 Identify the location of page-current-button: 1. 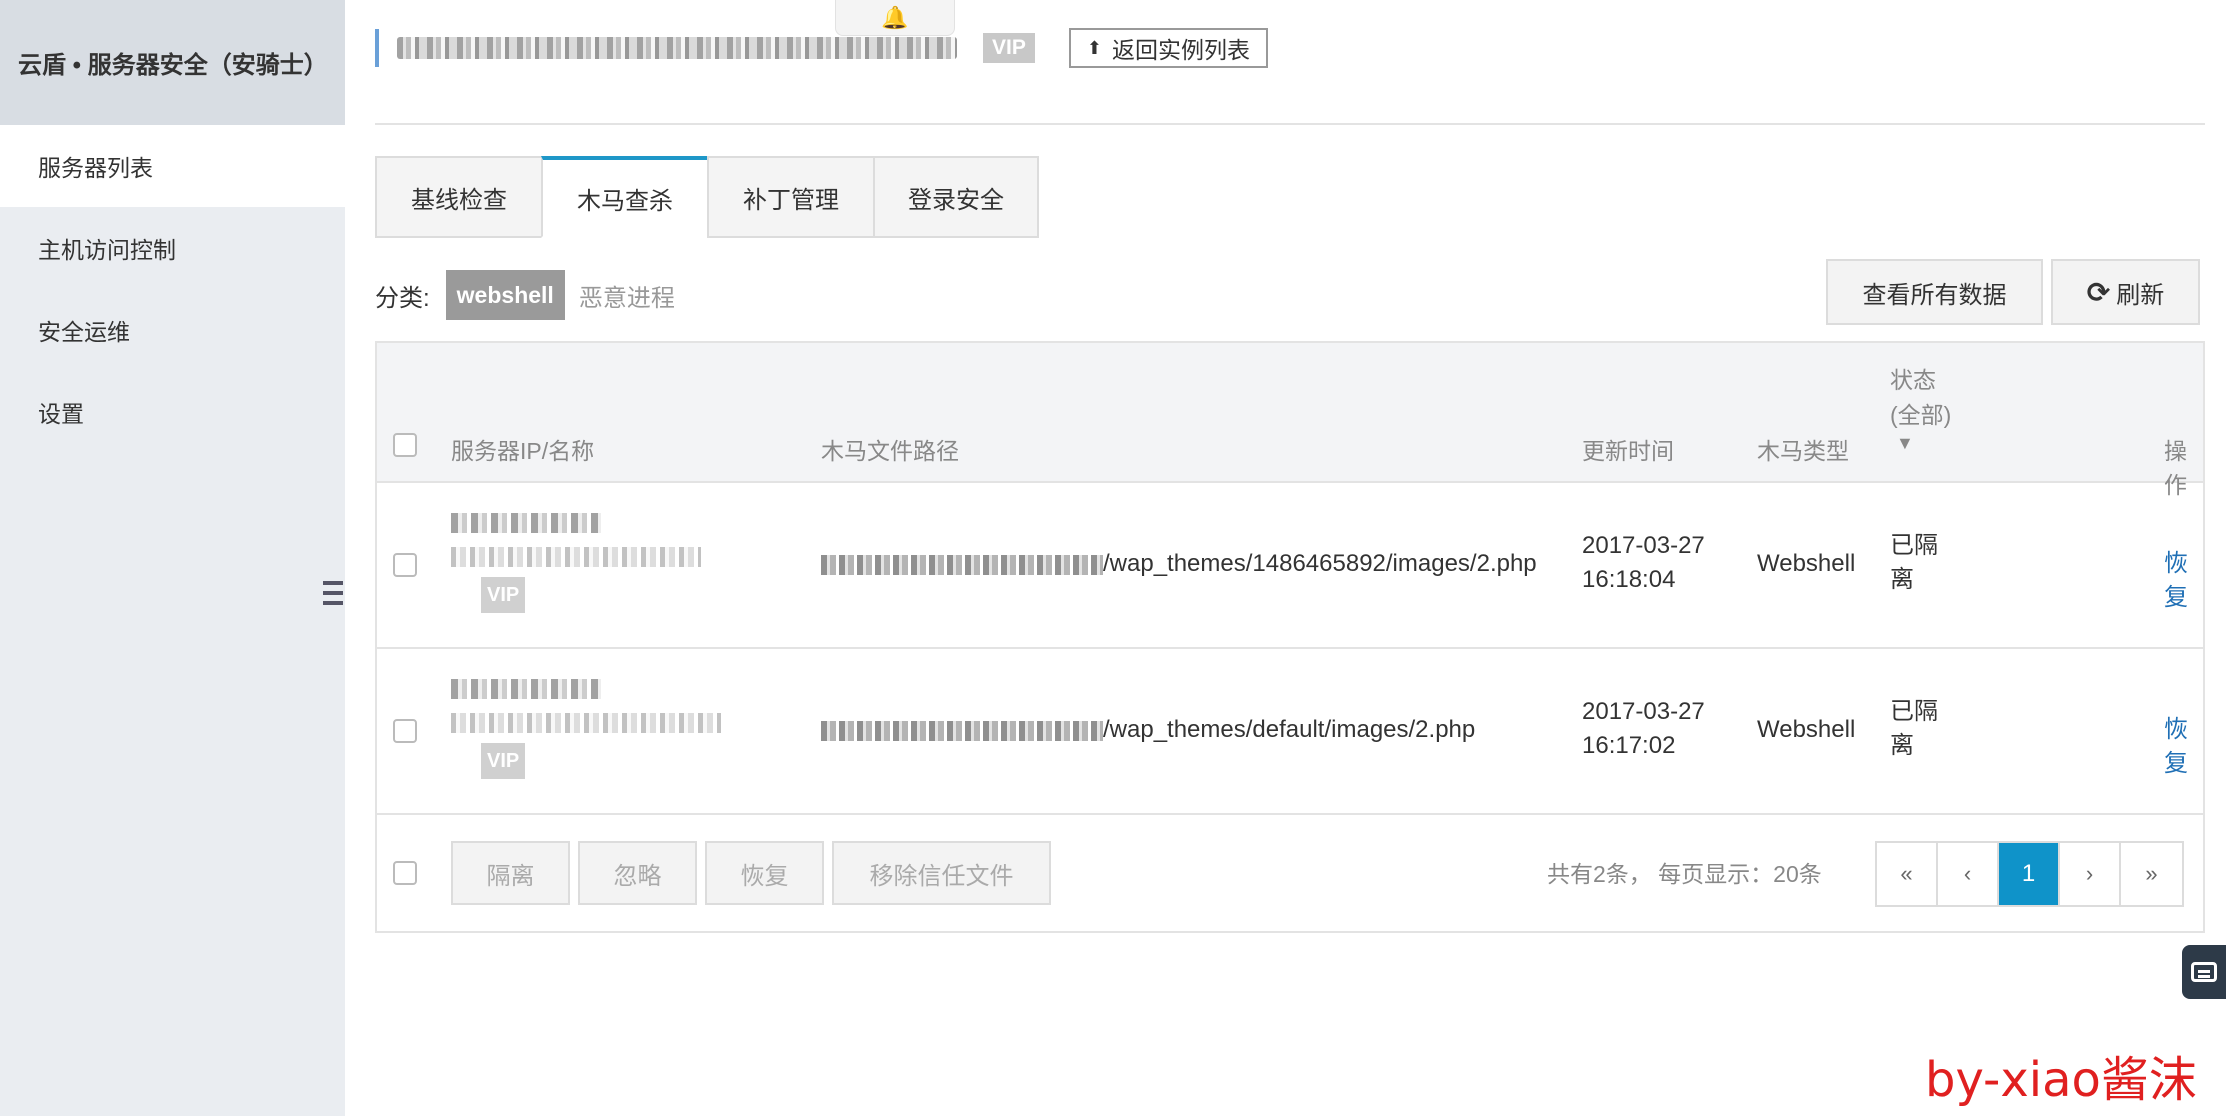
(2029, 874).